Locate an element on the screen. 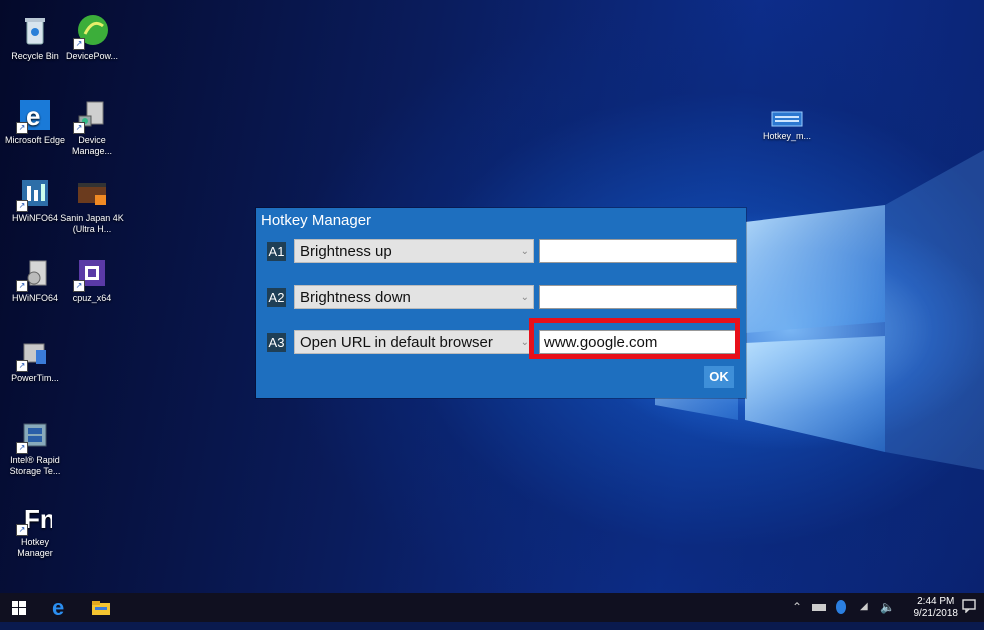 The width and height of the screenshot is (984, 630). intel-rst-icon: ↗ is located at coordinates (34, 436).